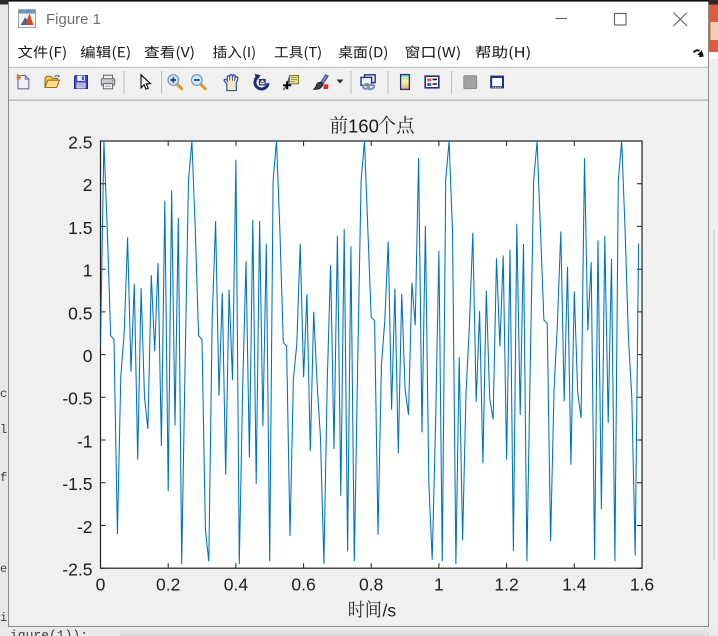  Describe the element at coordinates (303, 584) in the screenshot. I see `svg-text: 0.6` at that location.